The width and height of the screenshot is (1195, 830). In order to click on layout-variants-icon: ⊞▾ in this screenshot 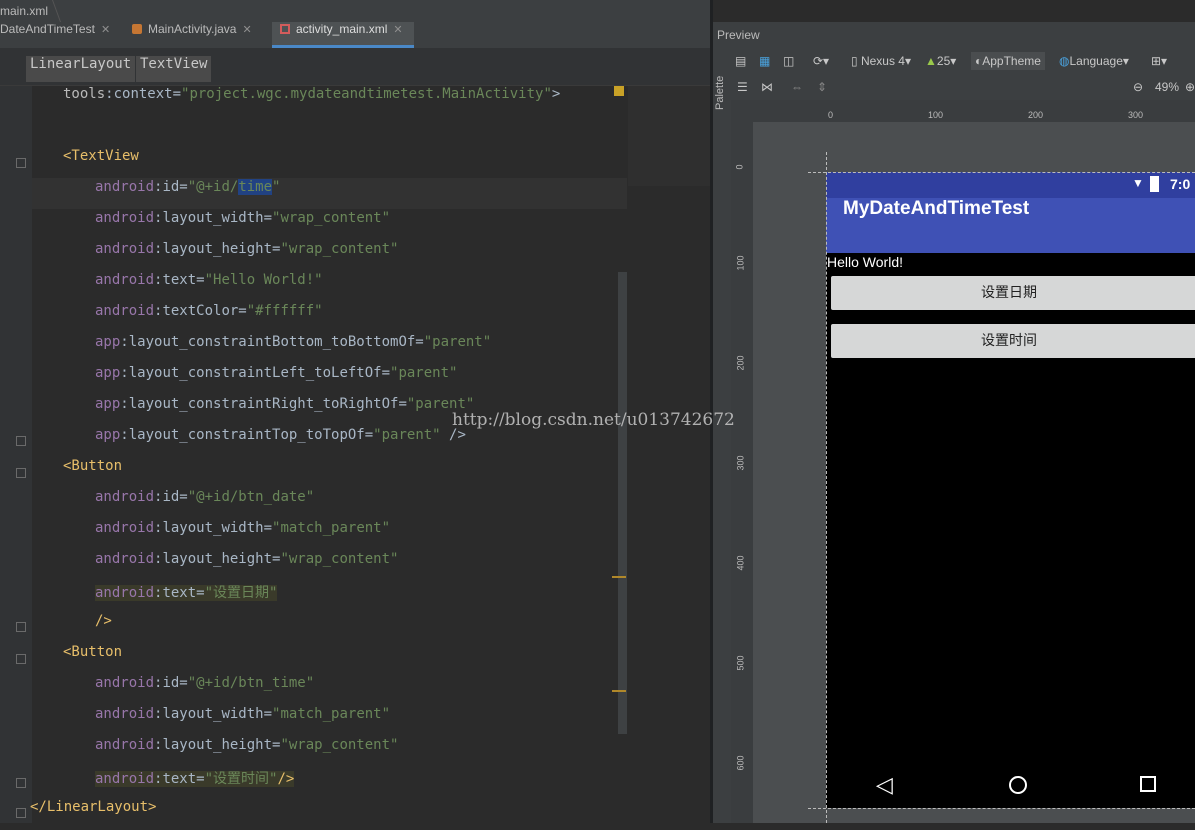, I will do `click(1159, 61)`.